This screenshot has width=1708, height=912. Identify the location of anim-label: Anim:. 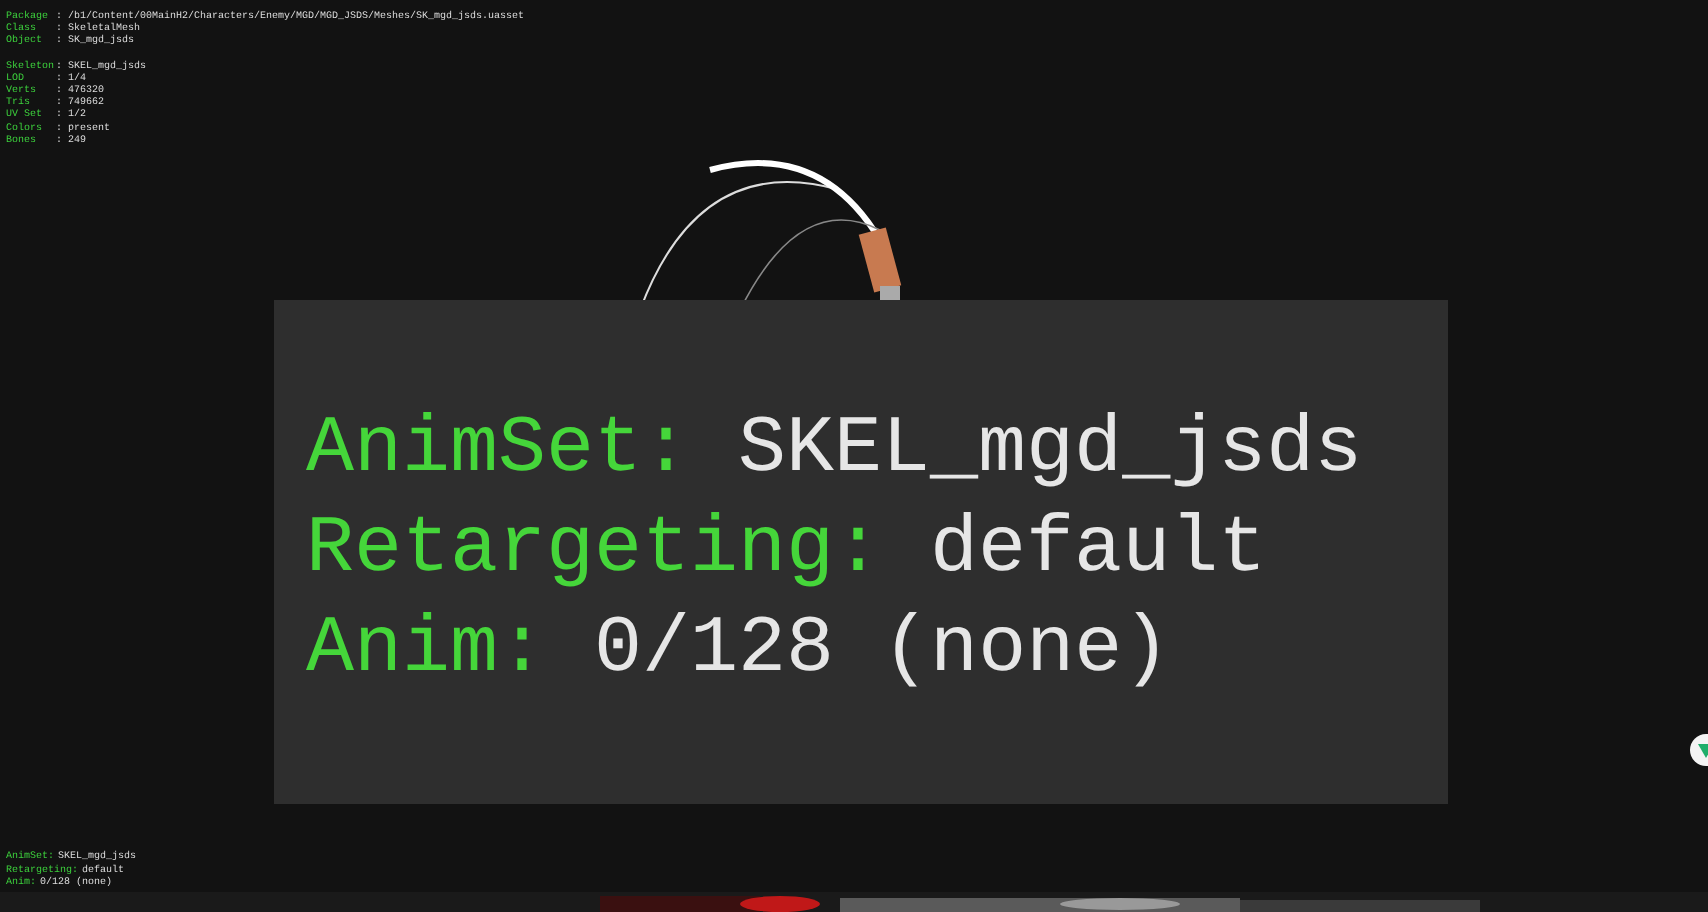
(426, 652).